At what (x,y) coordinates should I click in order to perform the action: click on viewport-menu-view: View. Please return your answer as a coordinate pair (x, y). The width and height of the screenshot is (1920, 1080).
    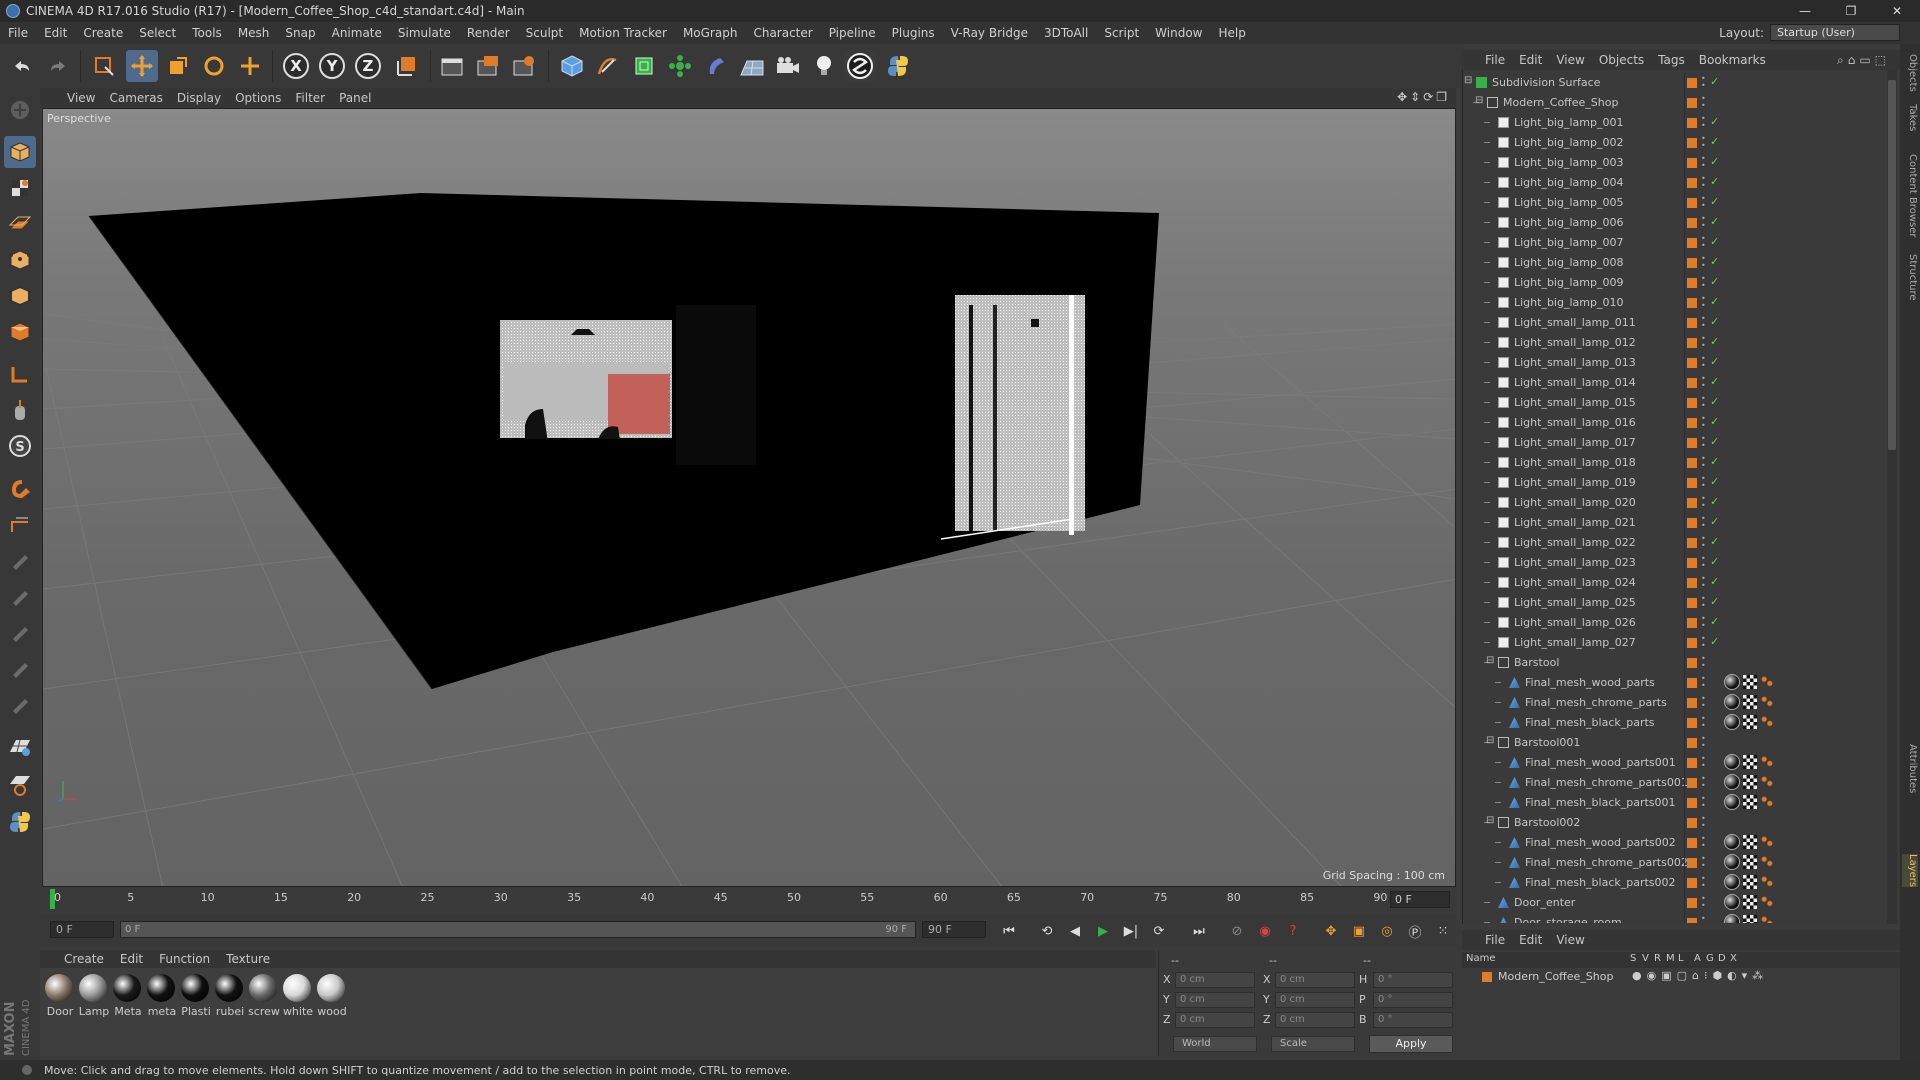
    Looking at the image, I should click on (81, 98).